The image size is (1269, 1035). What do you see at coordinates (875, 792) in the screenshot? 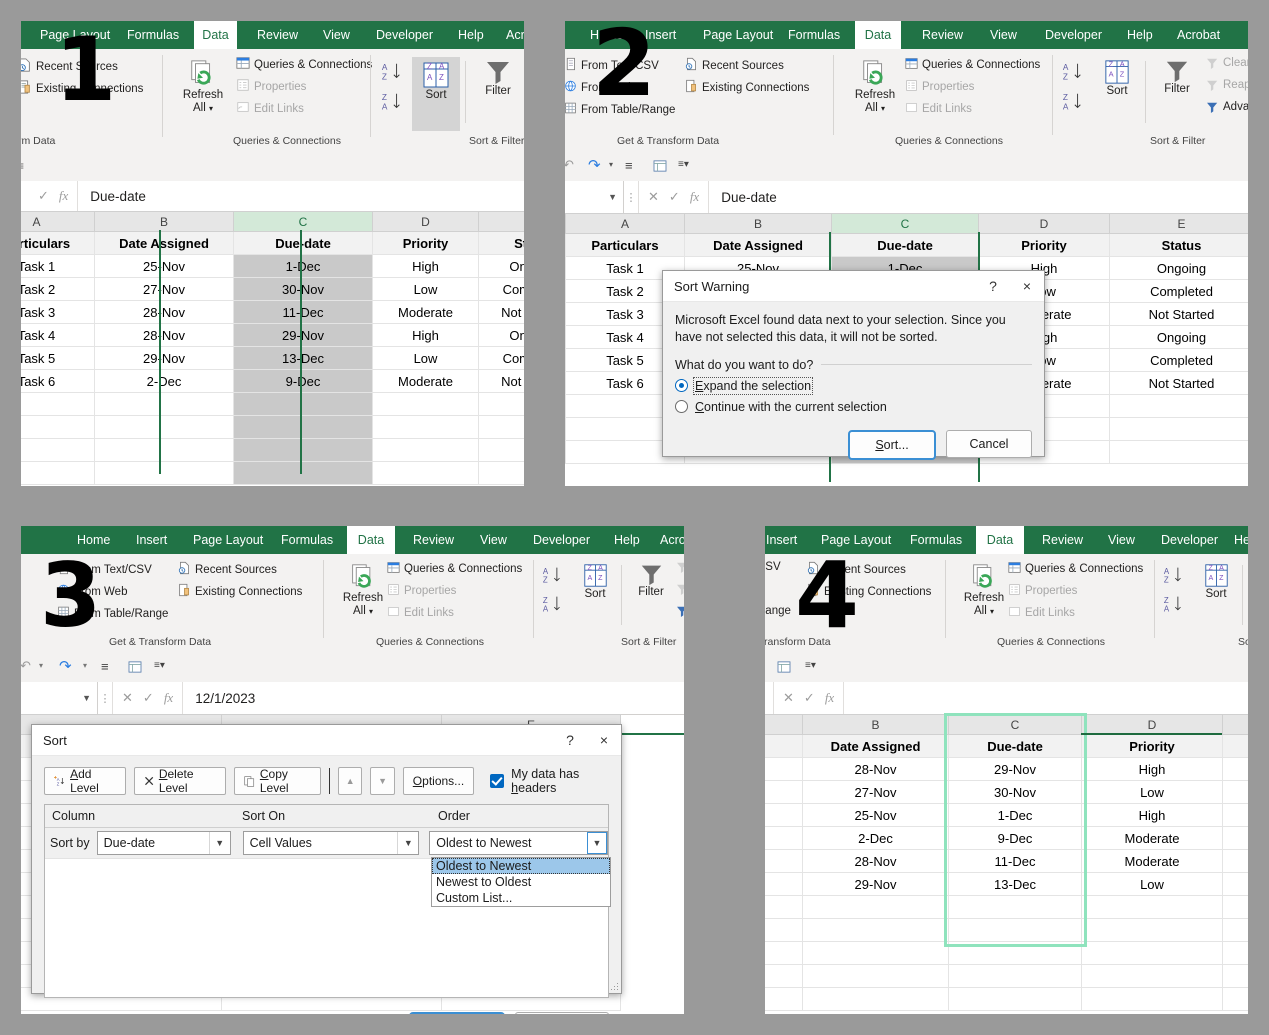
I see `cell: 27-Nov` at bounding box center [875, 792].